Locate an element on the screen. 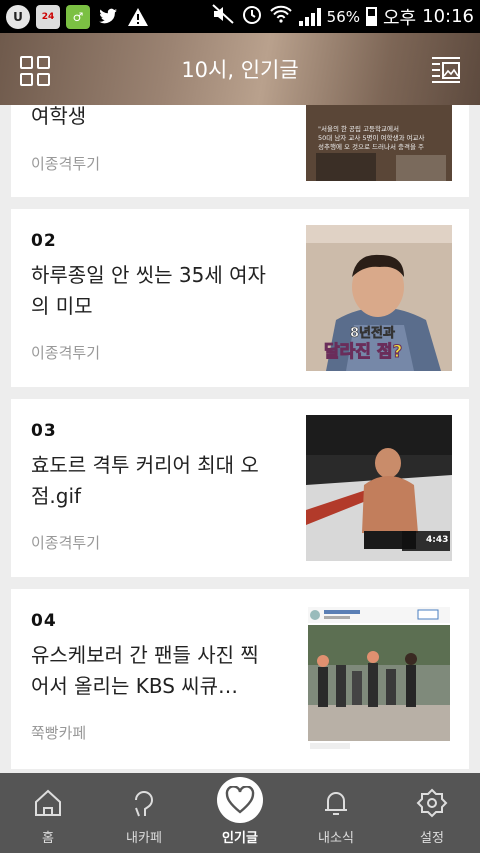 Image resolution: width=480 pixels, height=853 pixels. tab-popular: 인기글 is located at coordinates (240, 813).